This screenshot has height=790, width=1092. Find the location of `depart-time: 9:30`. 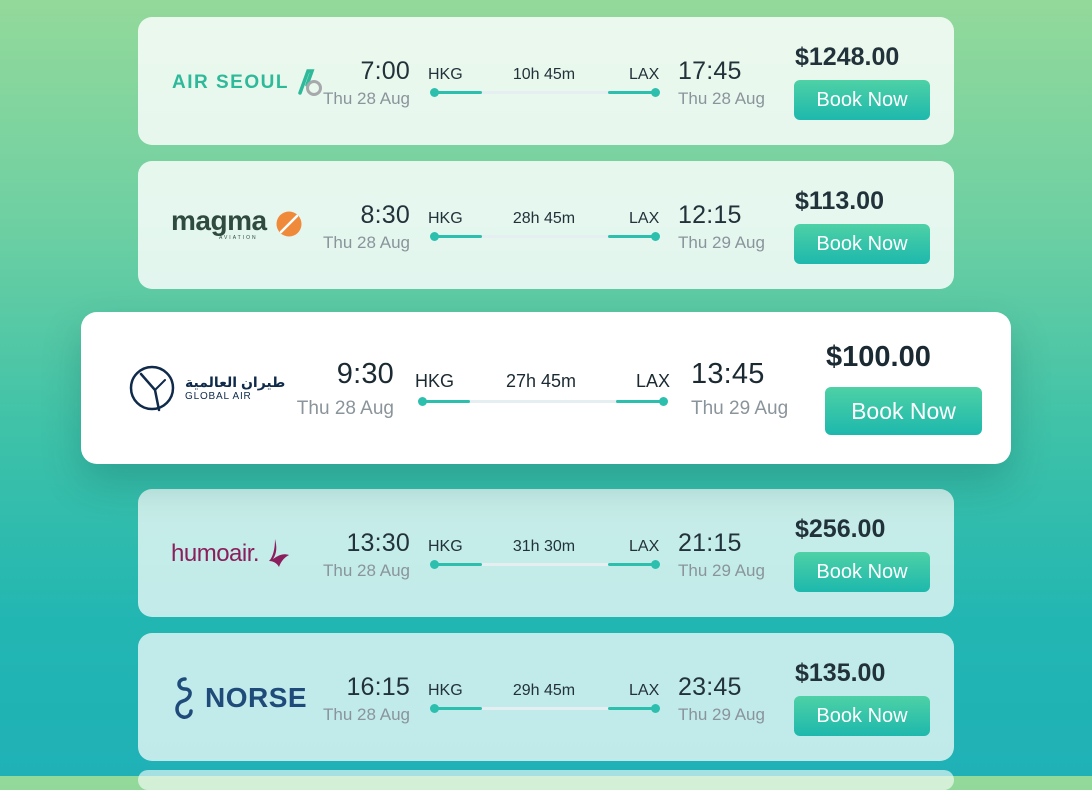

depart-time: 9:30 is located at coordinates (365, 374).